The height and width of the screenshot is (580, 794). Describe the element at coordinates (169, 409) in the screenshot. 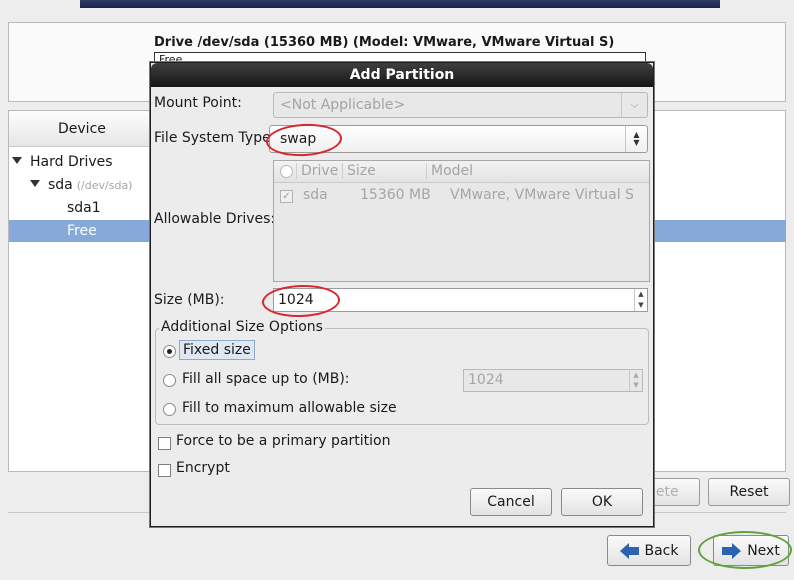

I see `fill-max-radio` at that location.